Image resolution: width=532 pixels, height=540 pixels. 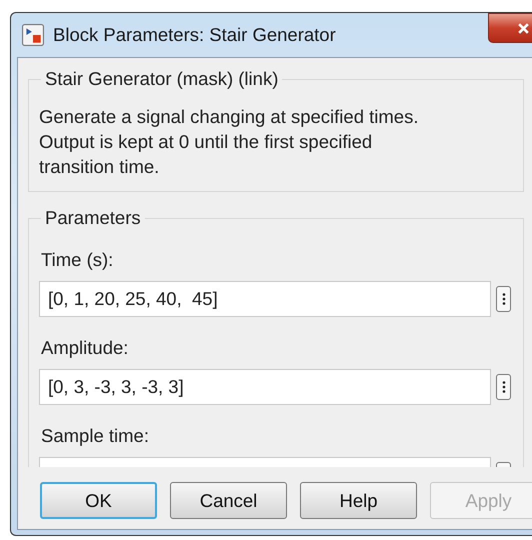 What do you see at coordinates (95, 436) in the screenshot?
I see `field-label: Sample time:` at bounding box center [95, 436].